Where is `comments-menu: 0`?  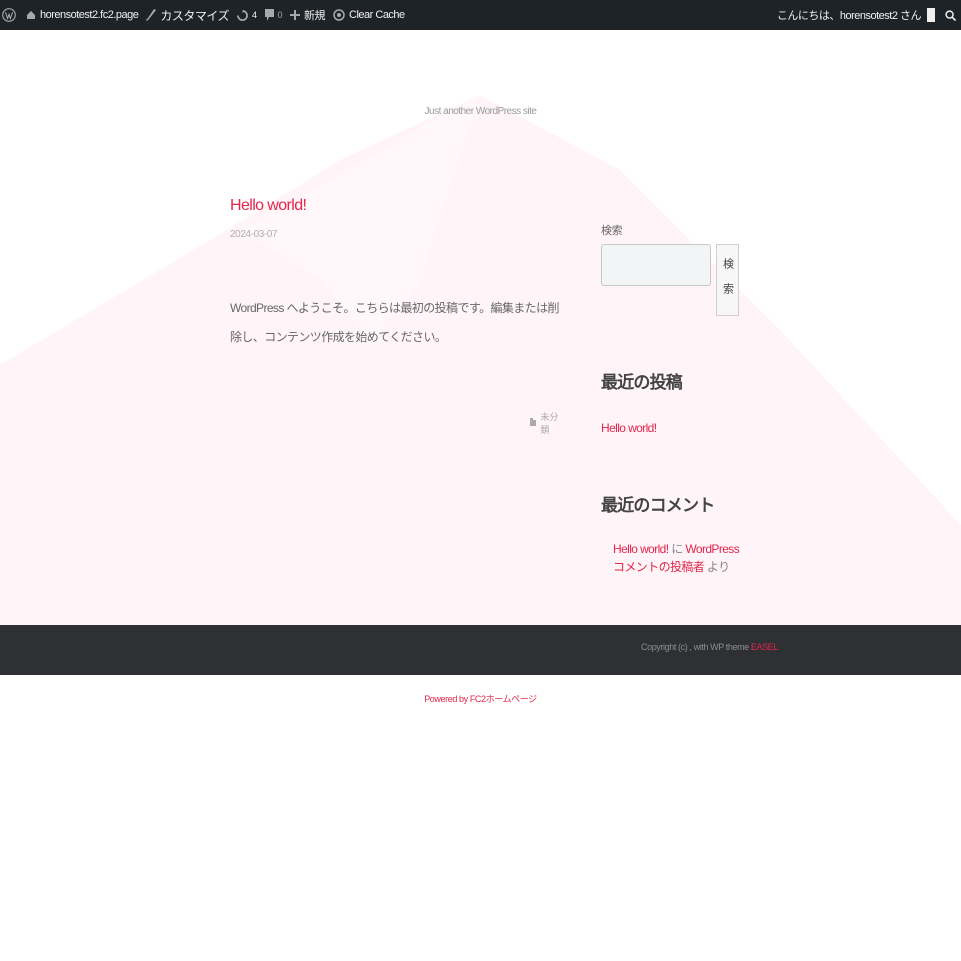 comments-menu: 0 is located at coordinates (274, 15).